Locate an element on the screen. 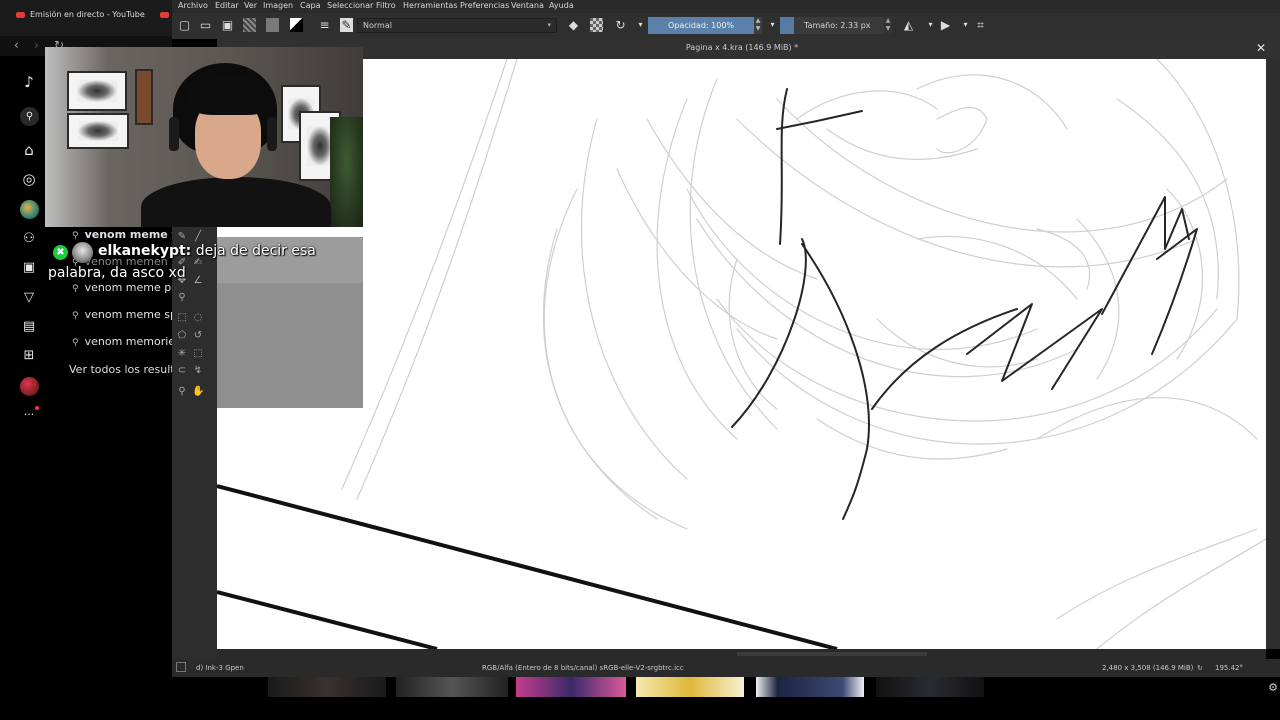  size-slider: Tamaño: 2.33 px is located at coordinates (839, 25).